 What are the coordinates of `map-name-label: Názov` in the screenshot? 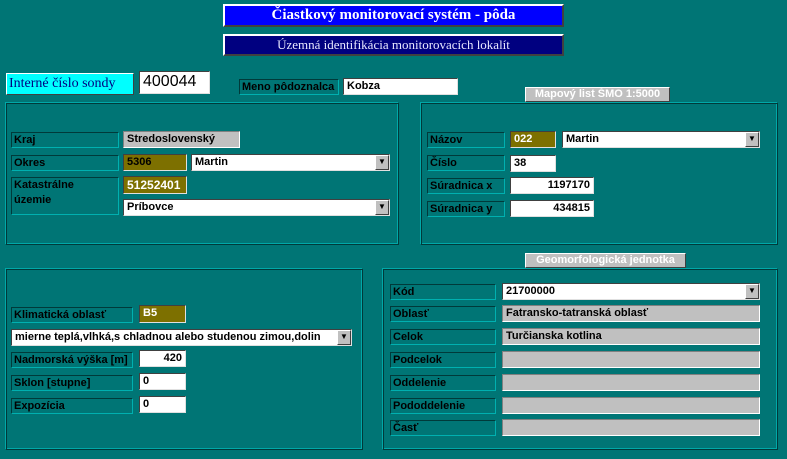 It's located at (466, 140).